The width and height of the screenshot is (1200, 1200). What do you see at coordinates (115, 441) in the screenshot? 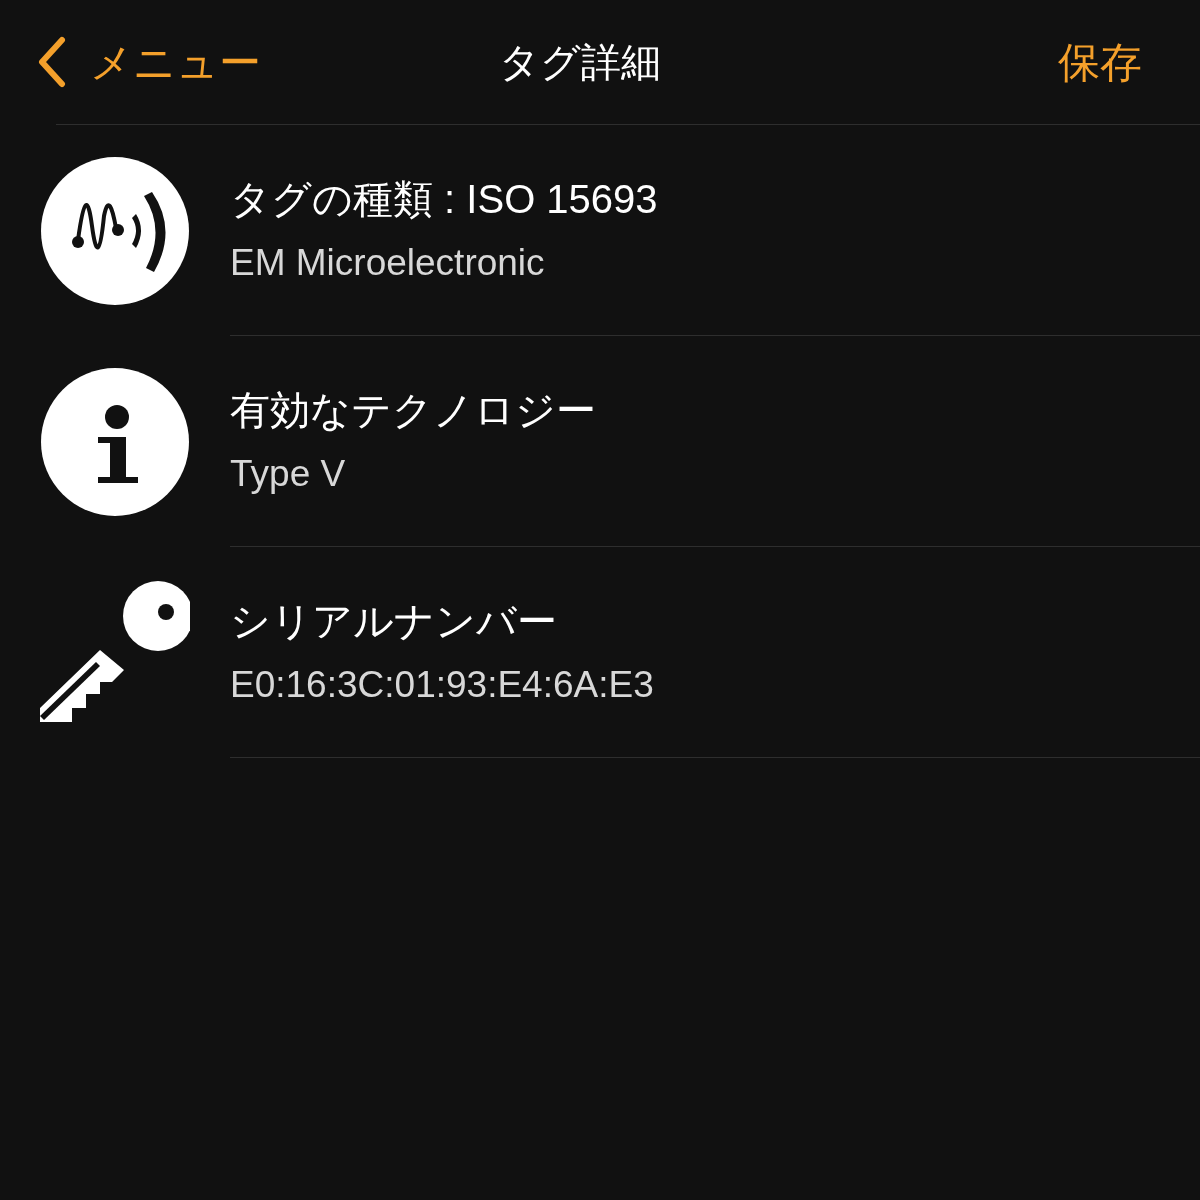
I see `info-icon` at bounding box center [115, 441].